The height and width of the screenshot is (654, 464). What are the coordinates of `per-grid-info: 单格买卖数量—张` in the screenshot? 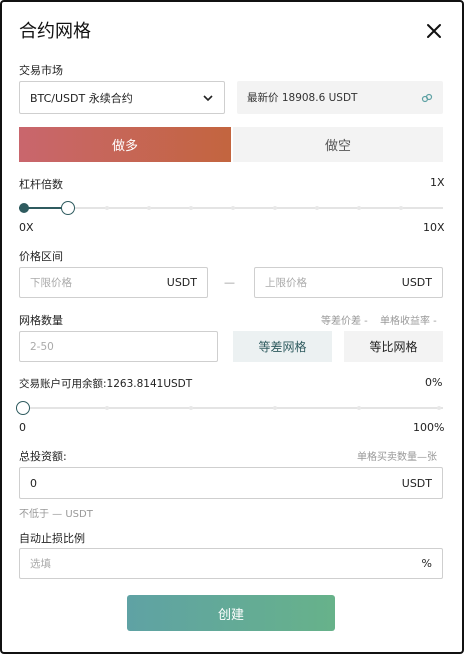 It's located at (397, 457).